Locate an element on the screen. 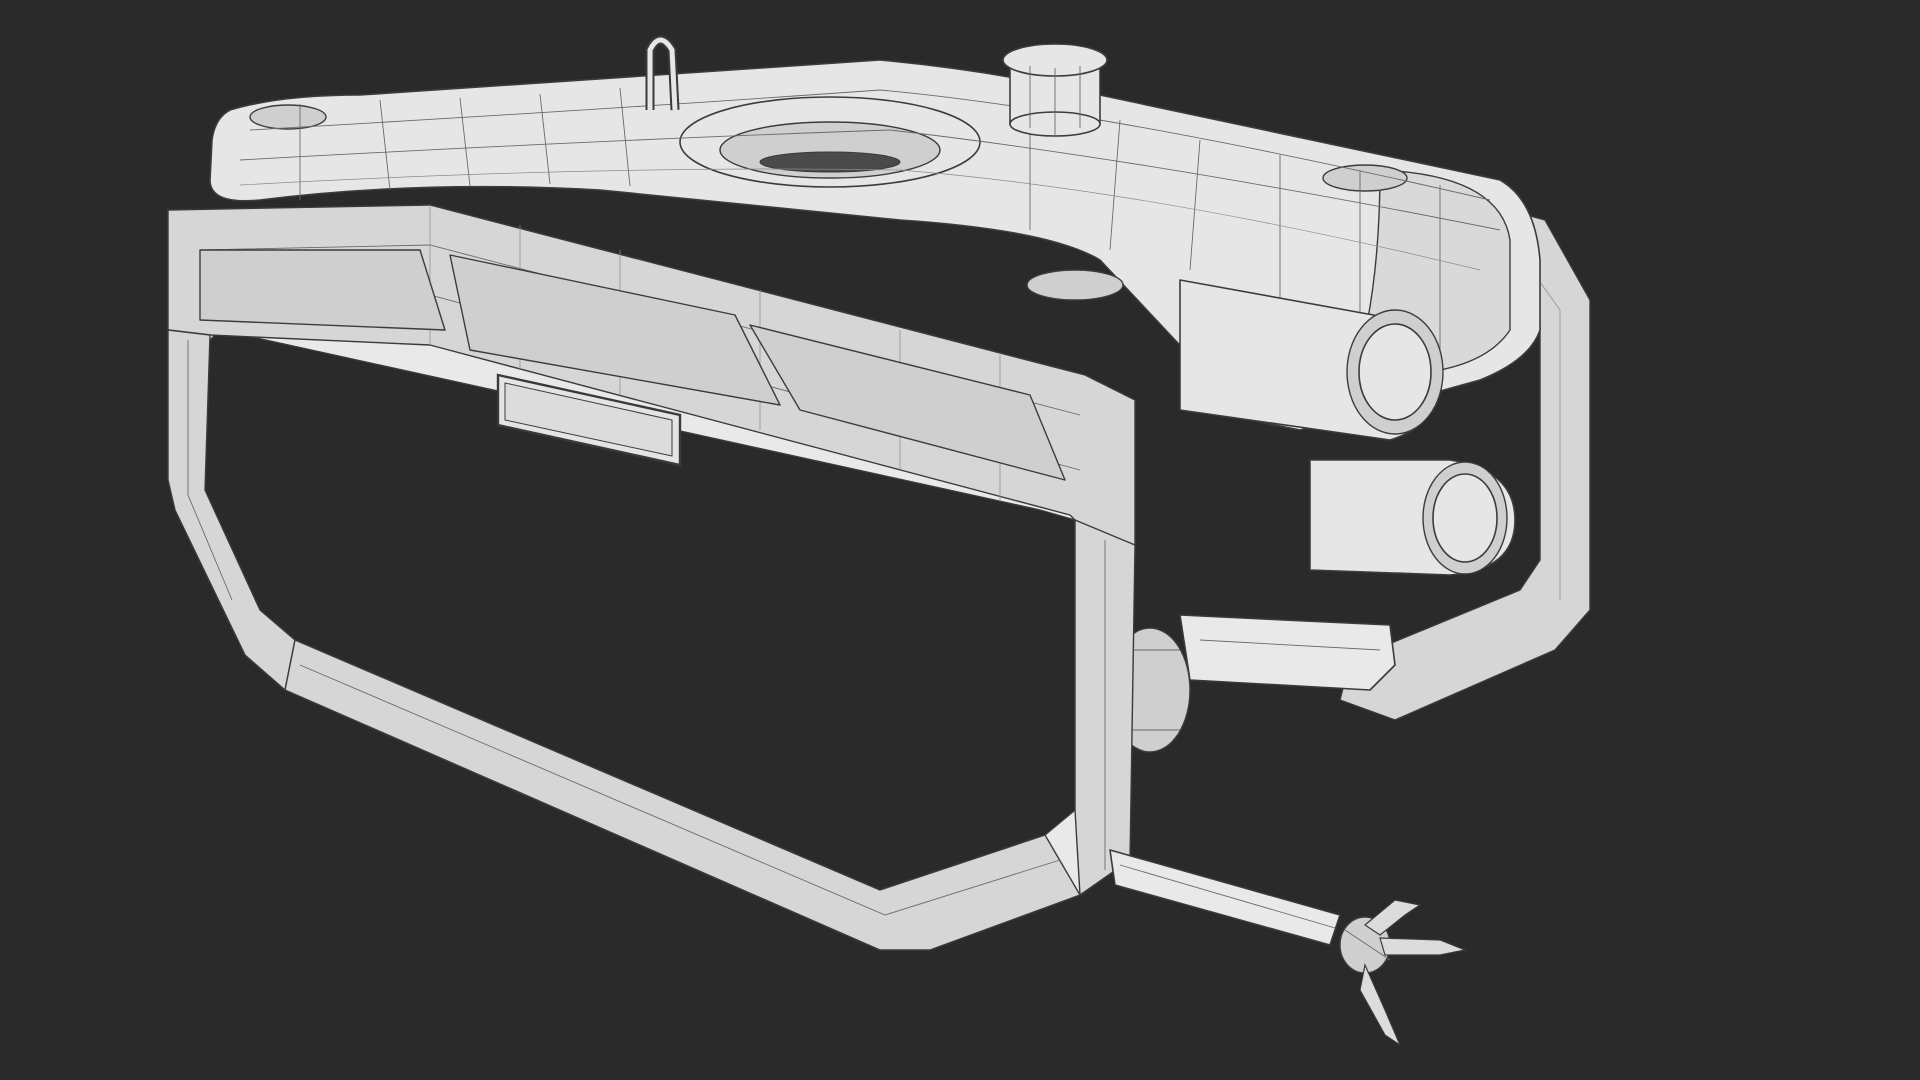  cap-front is located at coordinates (1075, 285).